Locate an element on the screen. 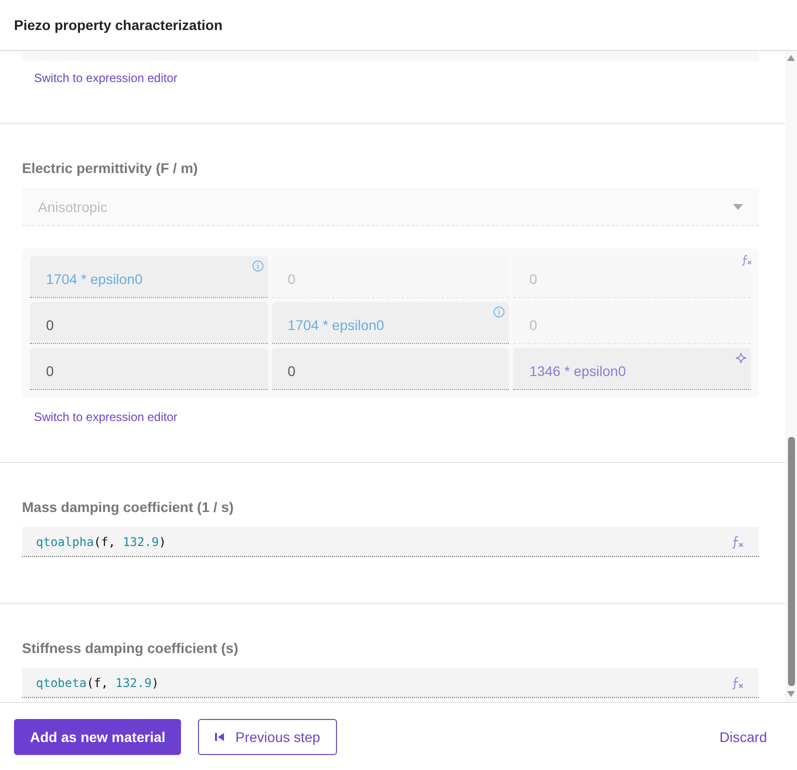 The width and height of the screenshot is (797, 770). sparkle-icon is located at coordinates (741, 358).